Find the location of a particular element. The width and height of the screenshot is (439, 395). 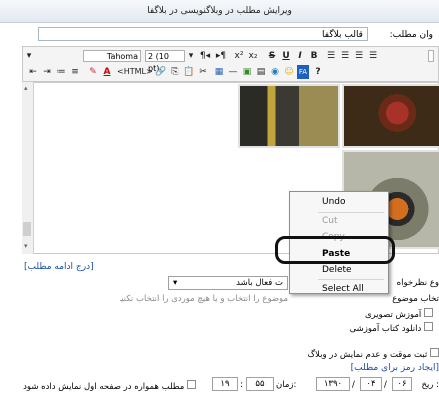

rtl-icon: ▸¶ is located at coordinates (221, 56).